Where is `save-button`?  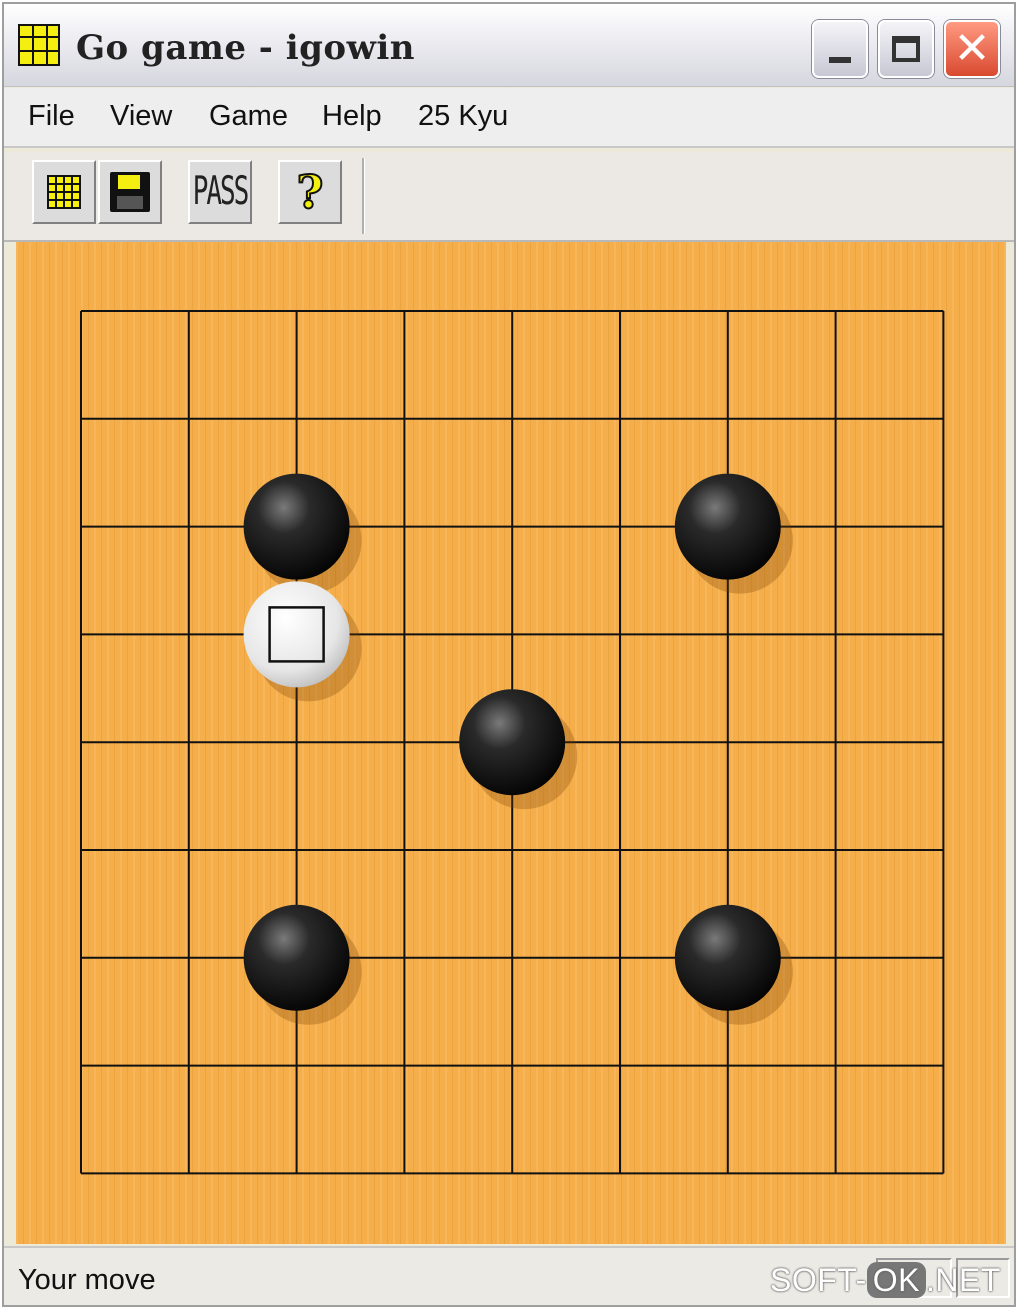 save-button is located at coordinates (130, 192).